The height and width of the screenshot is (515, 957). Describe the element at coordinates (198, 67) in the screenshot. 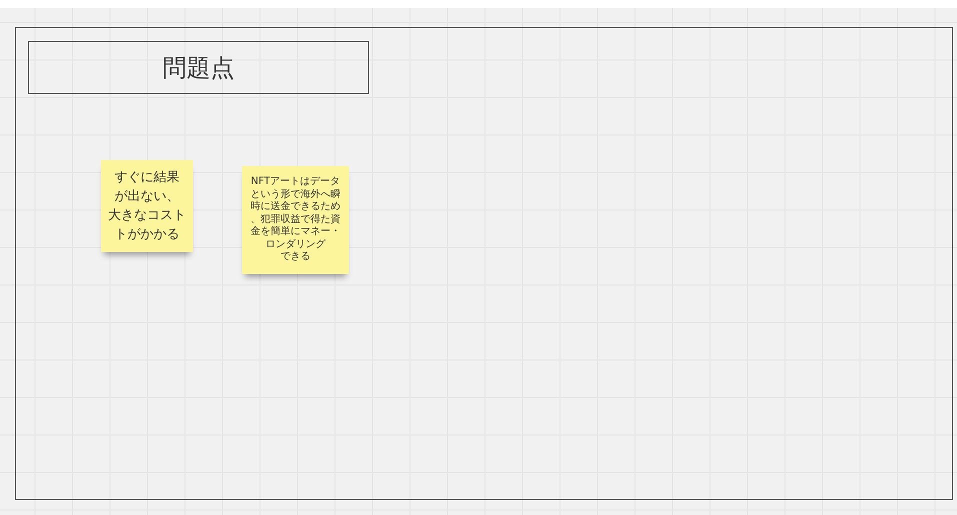

I see `frame-title: 問題点` at that location.